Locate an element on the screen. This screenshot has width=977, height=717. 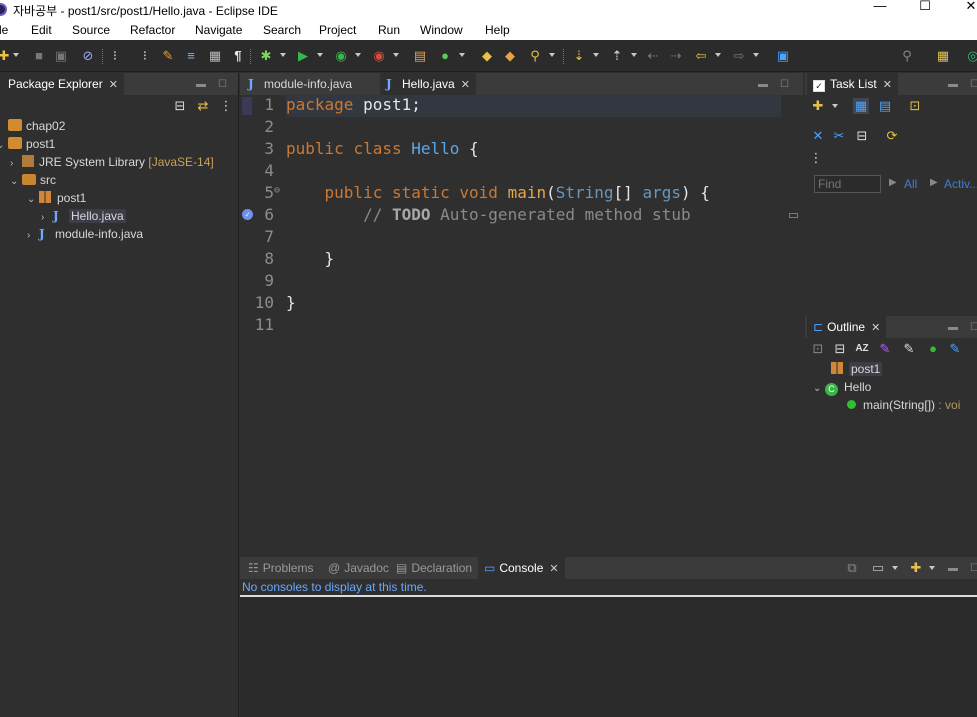
menu-source: Source is located at coordinates (91, 30).